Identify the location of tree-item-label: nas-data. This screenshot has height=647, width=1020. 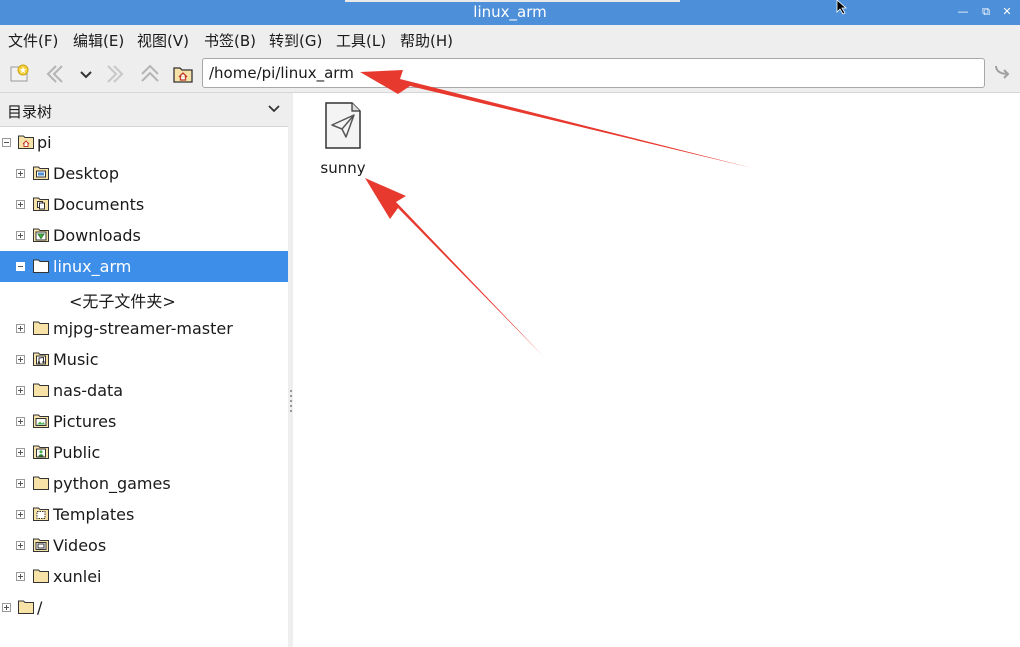
(88, 390).